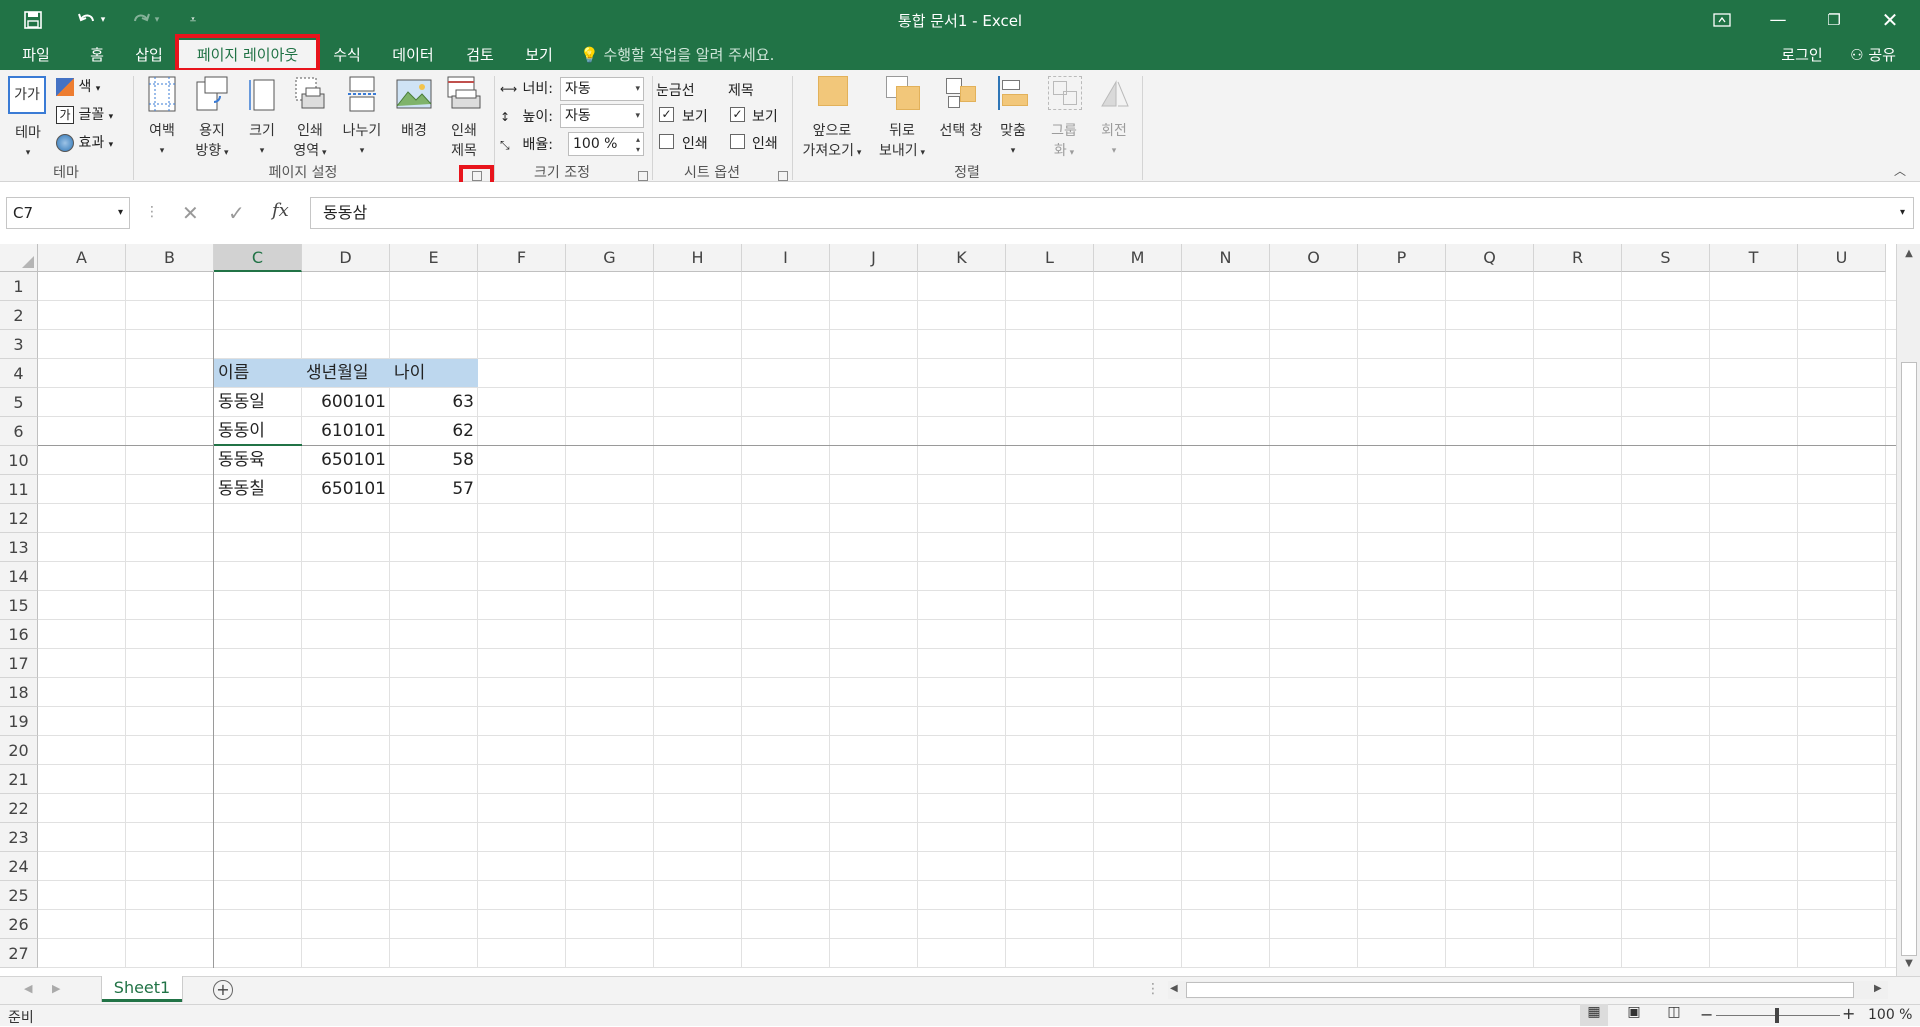 This screenshot has height=1027, width=1920. Describe the element at coordinates (666, 141) in the screenshot. I see `gridlines-print-checkbox` at that location.